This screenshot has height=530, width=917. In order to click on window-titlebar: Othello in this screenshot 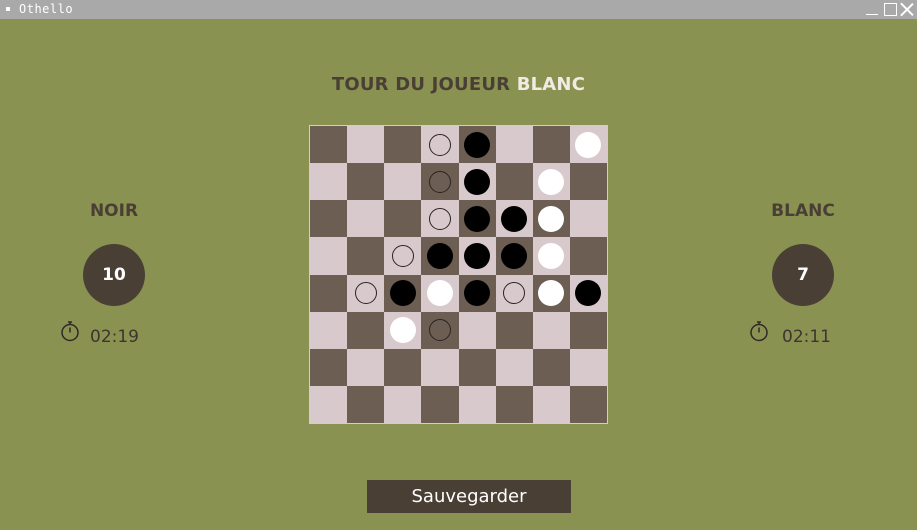, I will do `click(458, 9)`.